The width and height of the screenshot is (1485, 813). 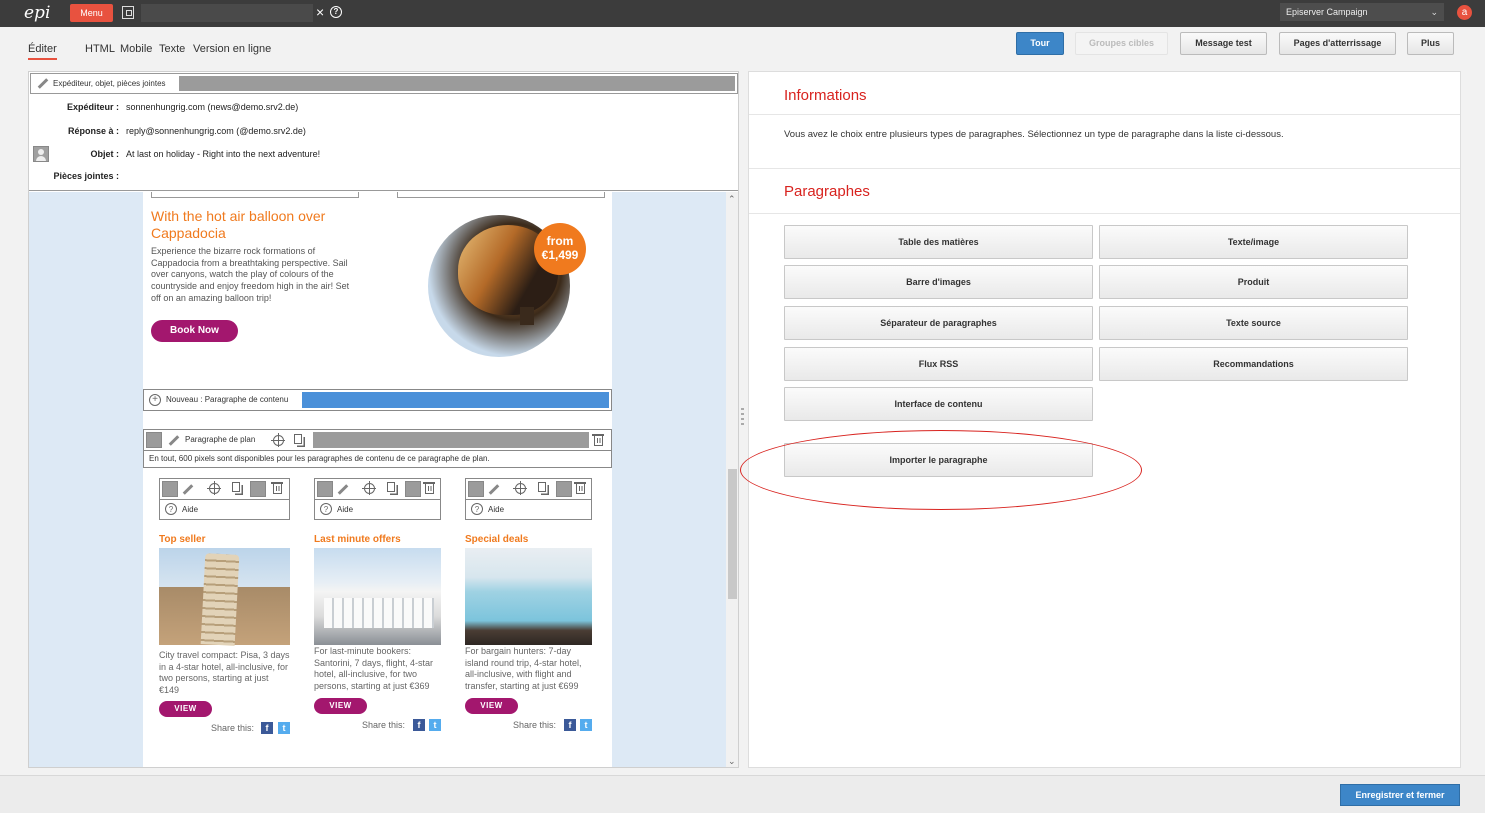 What do you see at coordinates (336, 12) in the screenshot?
I see `help-icon: ?` at bounding box center [336, 12].